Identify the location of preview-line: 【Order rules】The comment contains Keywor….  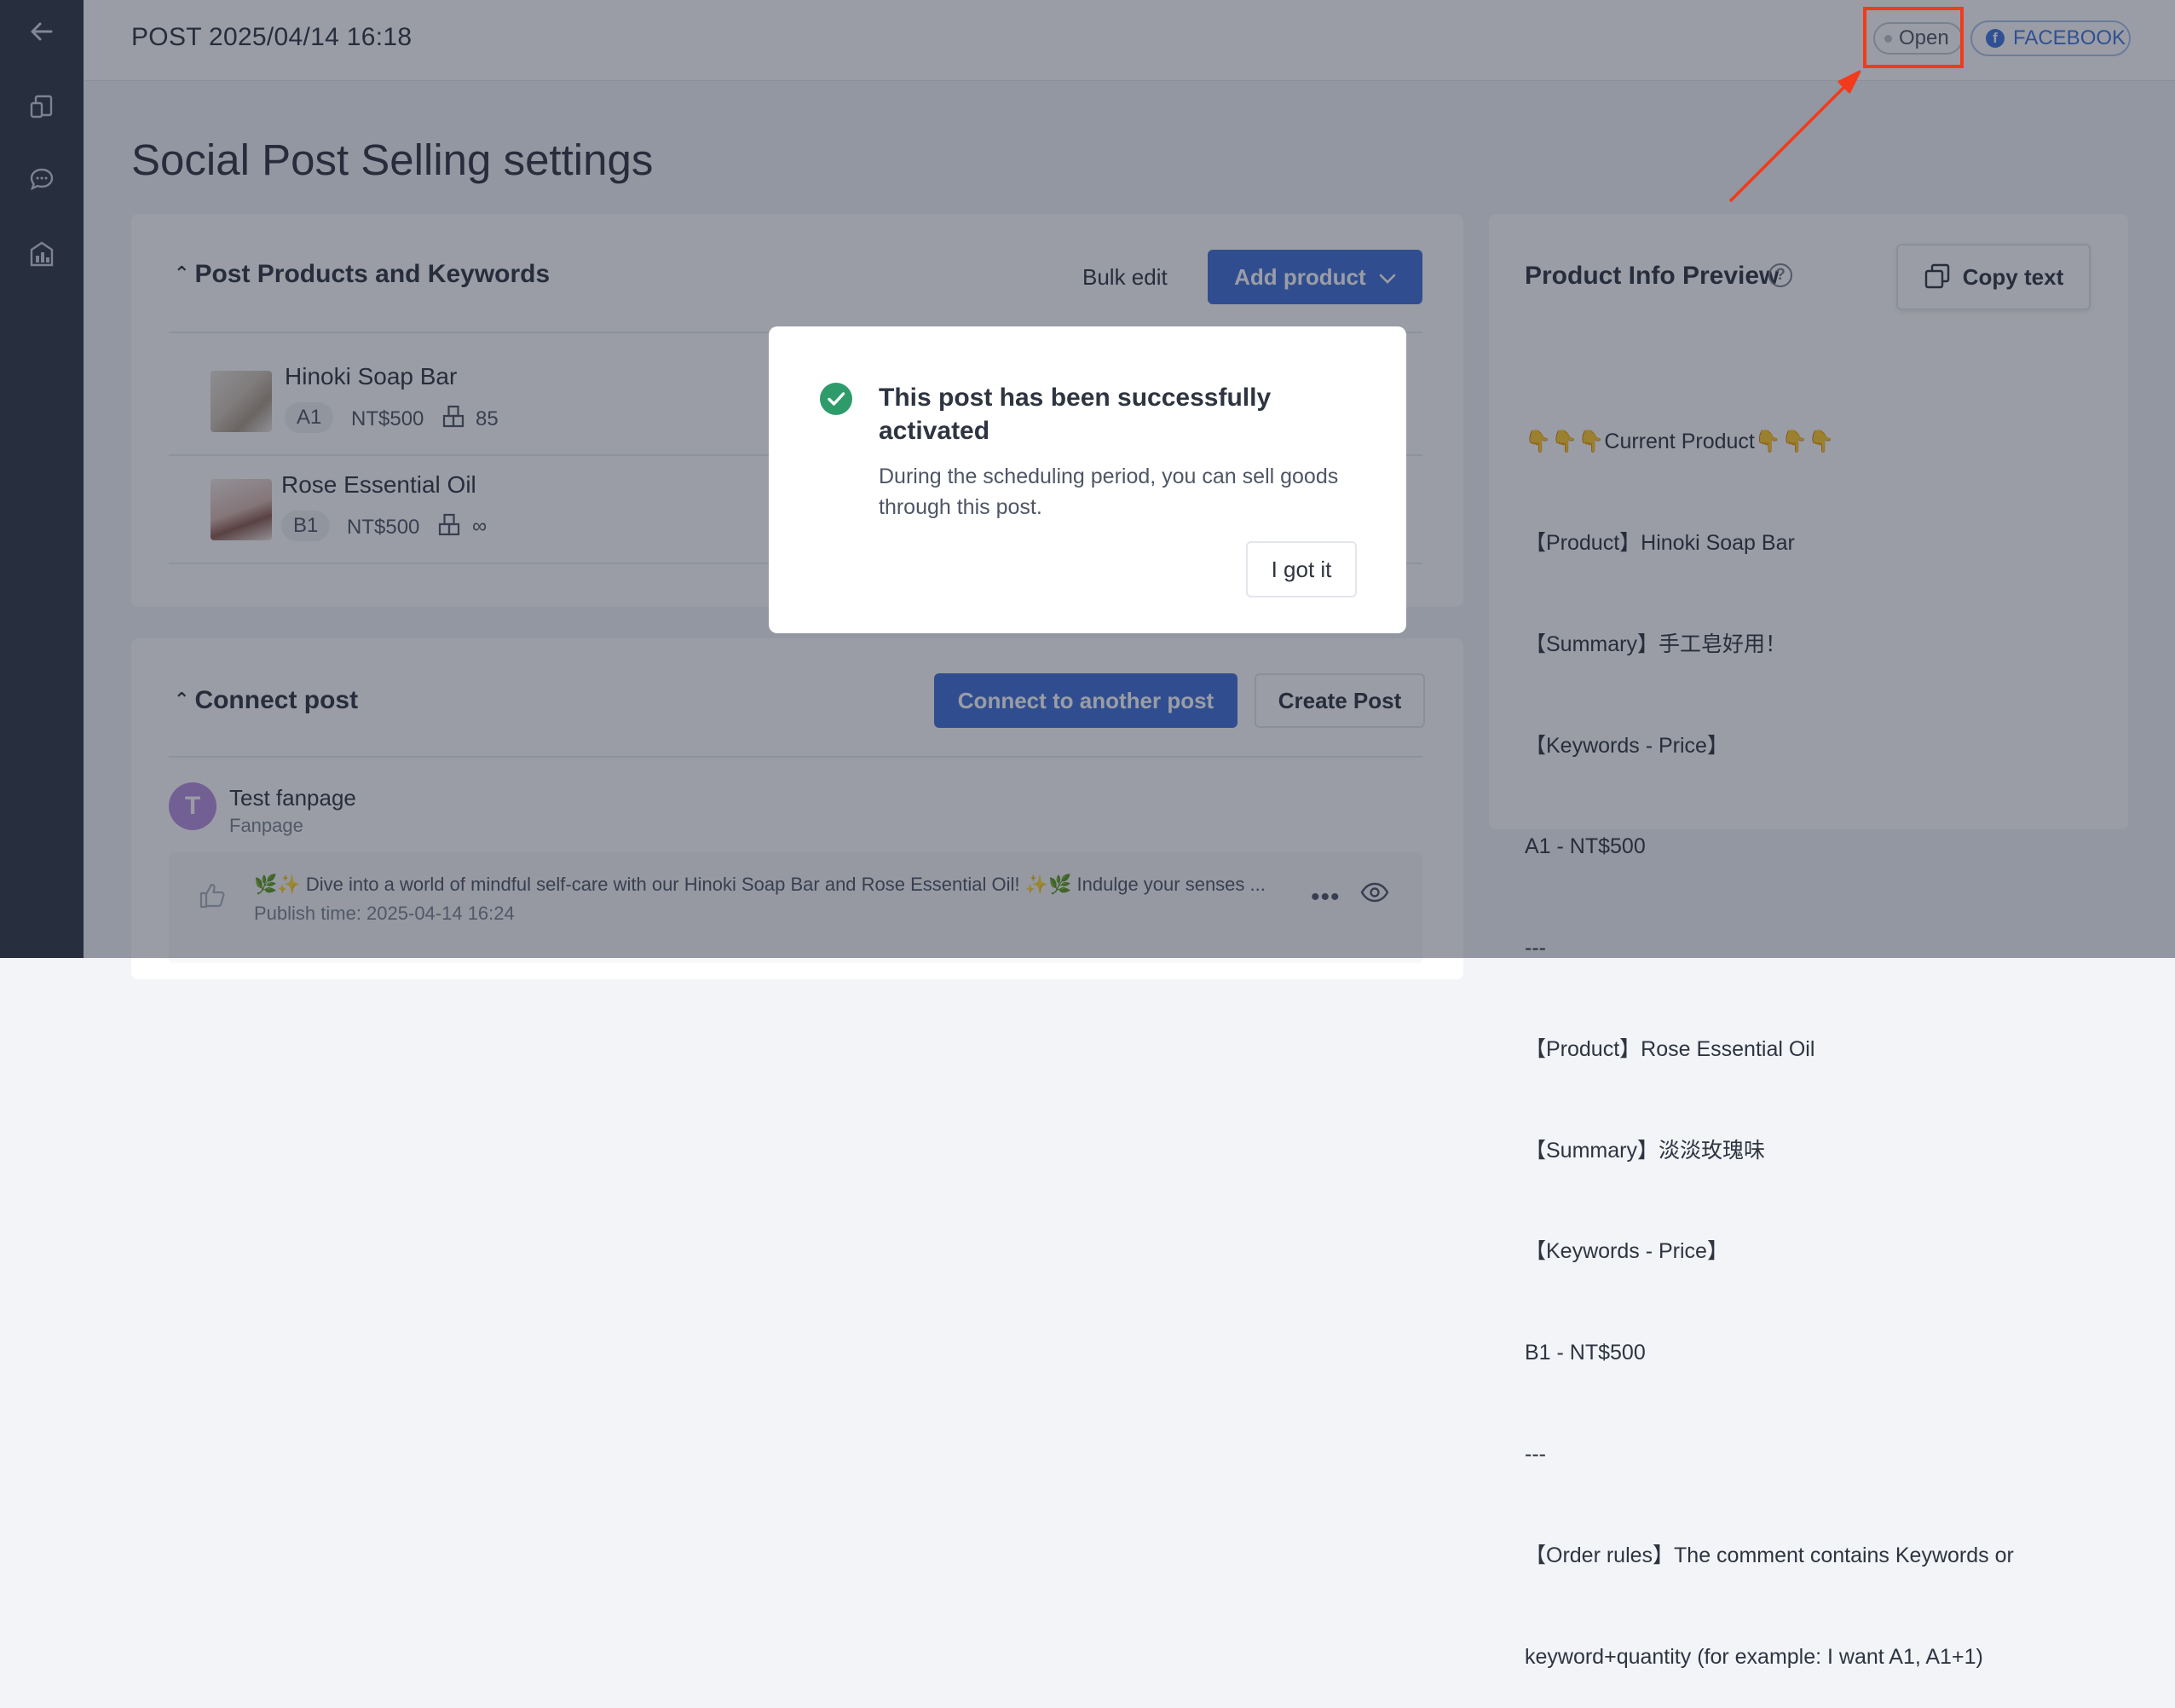
(1769, 1555).